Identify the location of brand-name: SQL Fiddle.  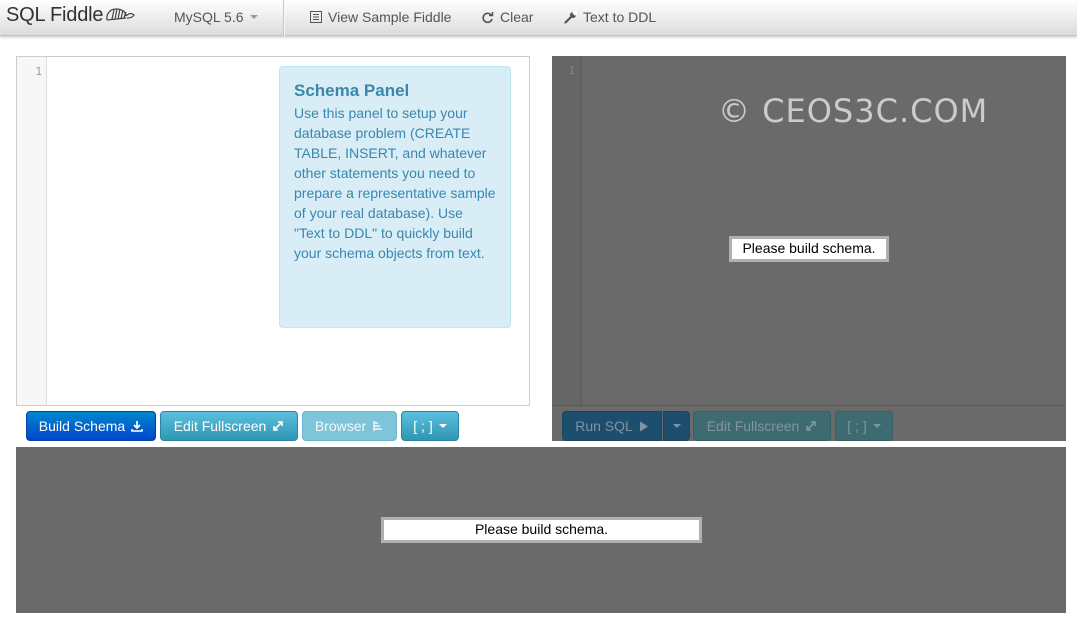
(55, 15).